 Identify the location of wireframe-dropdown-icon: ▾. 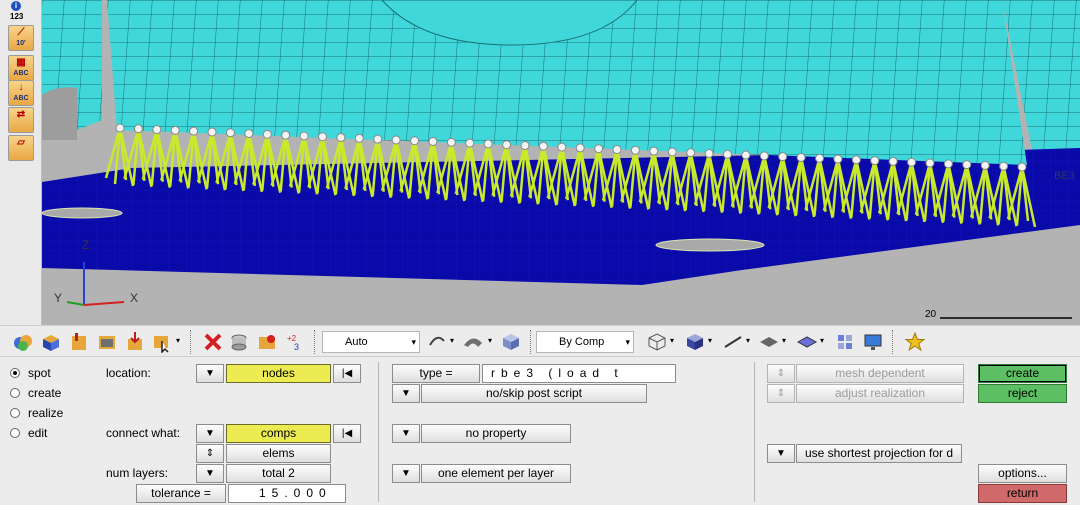
(672, 340).